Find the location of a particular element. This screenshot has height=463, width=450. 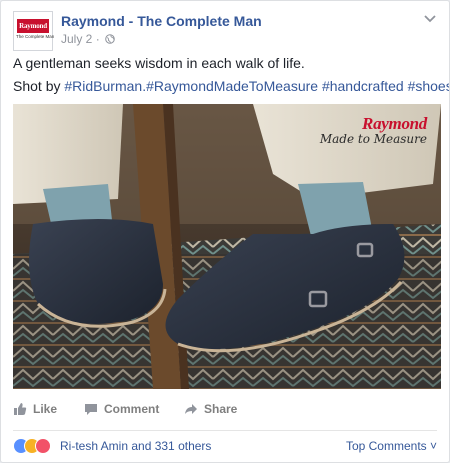

chevron-down-icon is located at coordinates (430, 19).